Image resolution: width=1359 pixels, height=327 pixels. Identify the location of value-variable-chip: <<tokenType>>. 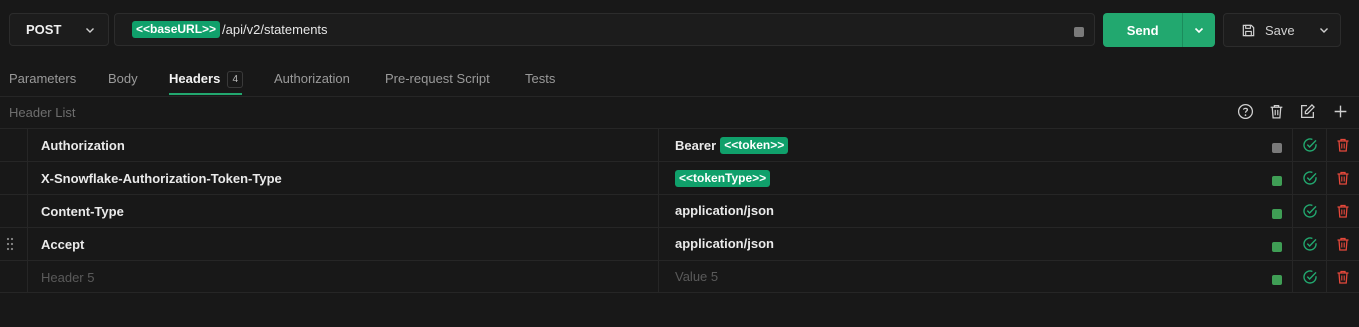
(723, 178).